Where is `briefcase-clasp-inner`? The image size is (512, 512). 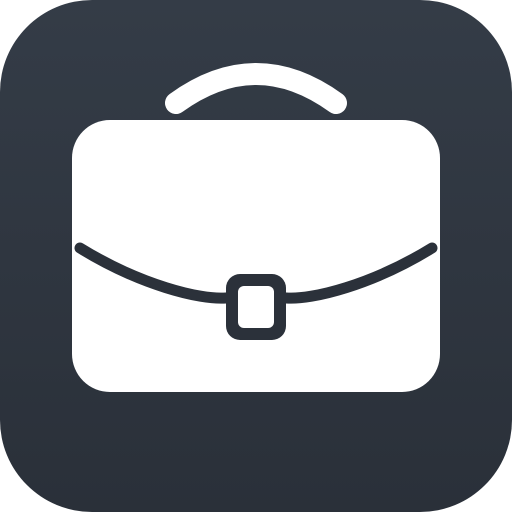
briefcase-clasp-inner is located at coordinates (256, 307).